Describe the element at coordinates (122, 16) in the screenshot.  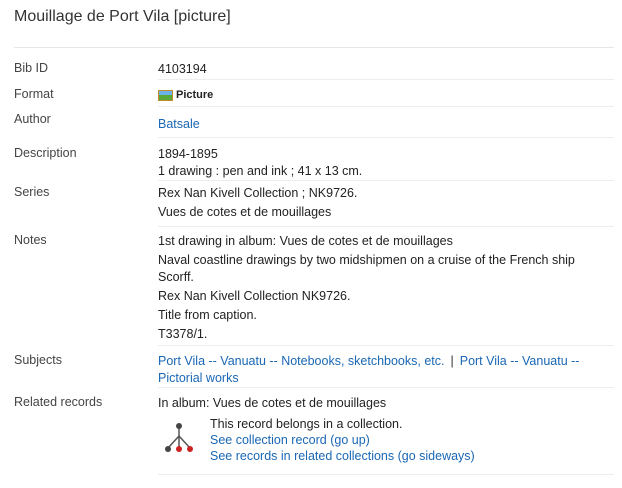
I see `record-title: Mouillage de Port Vila [picture]` at that location.